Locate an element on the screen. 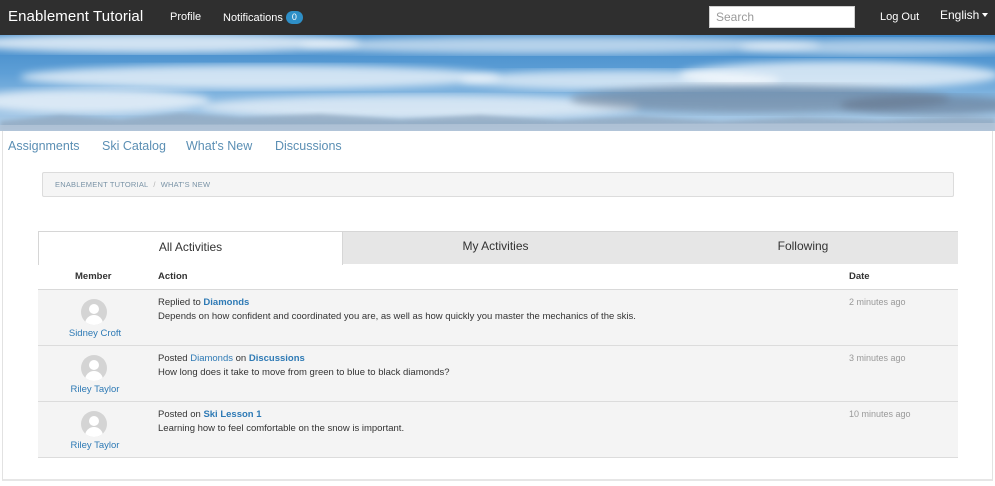 This screenshot has width=995, height=486. nav-whats-new: What's New is located at coordinates (219, 146).